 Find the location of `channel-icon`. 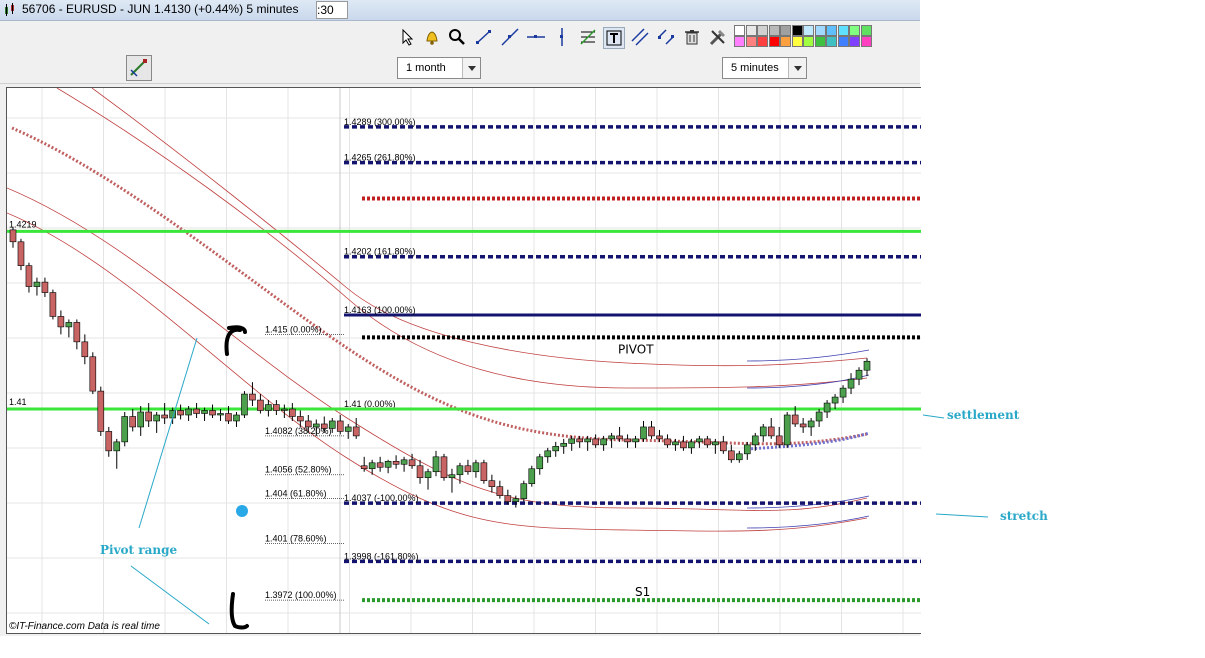

channel-icon is located at coordinates (640, 37).